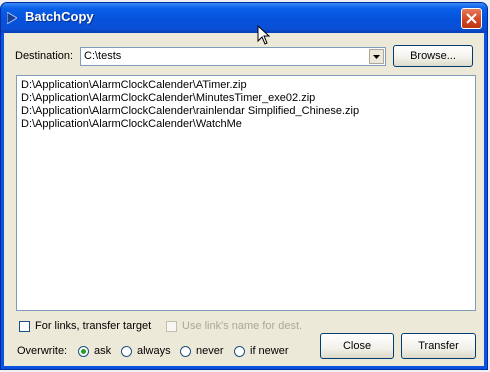 Image resolution: width=490 pixels, height=372 pixels. What do you see at coordinates (244, 18) in the screenshot?
I see `title-bar: BatchCopy` at bounding box center [244, 18].